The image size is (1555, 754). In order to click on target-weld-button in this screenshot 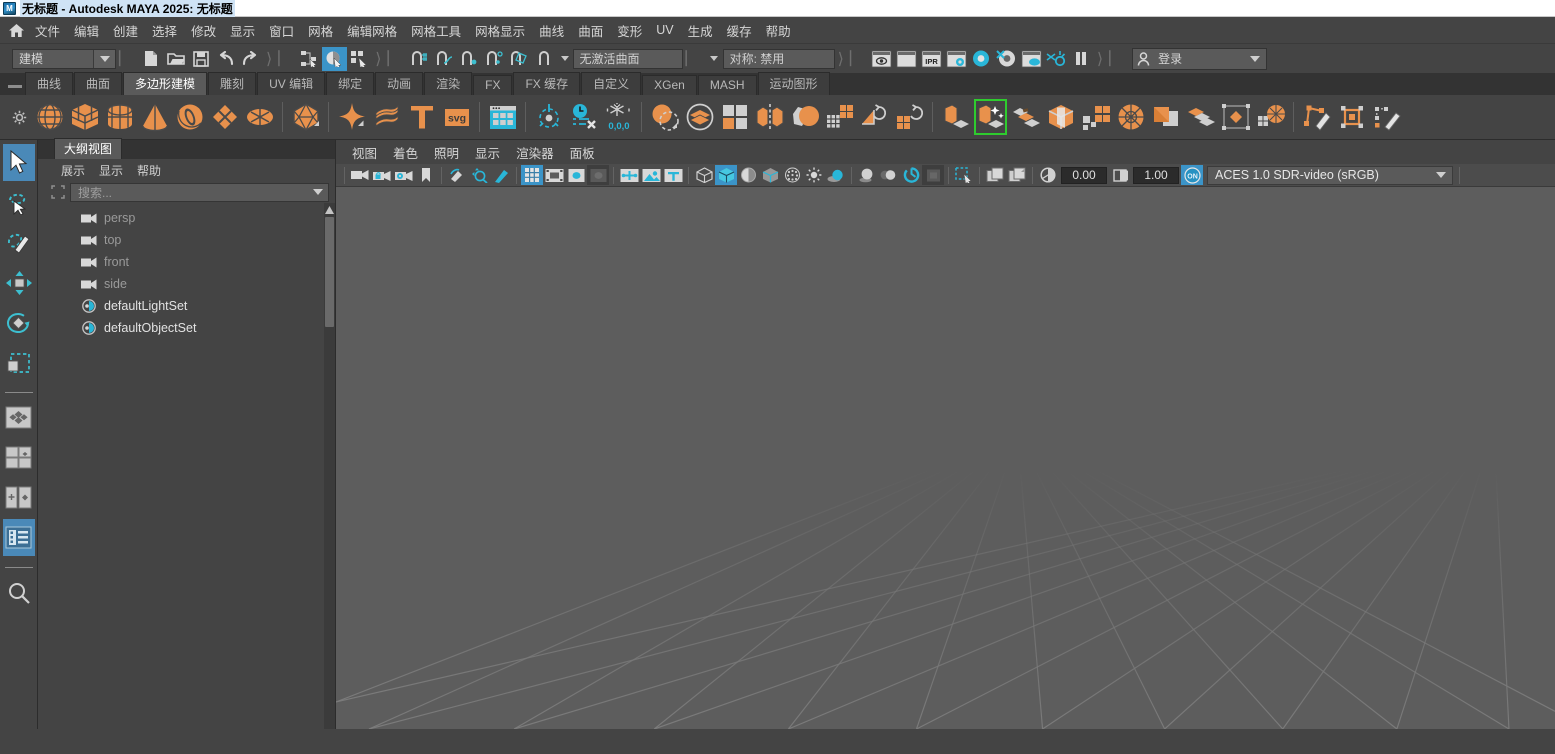, I will do `click(1235, 117)`.